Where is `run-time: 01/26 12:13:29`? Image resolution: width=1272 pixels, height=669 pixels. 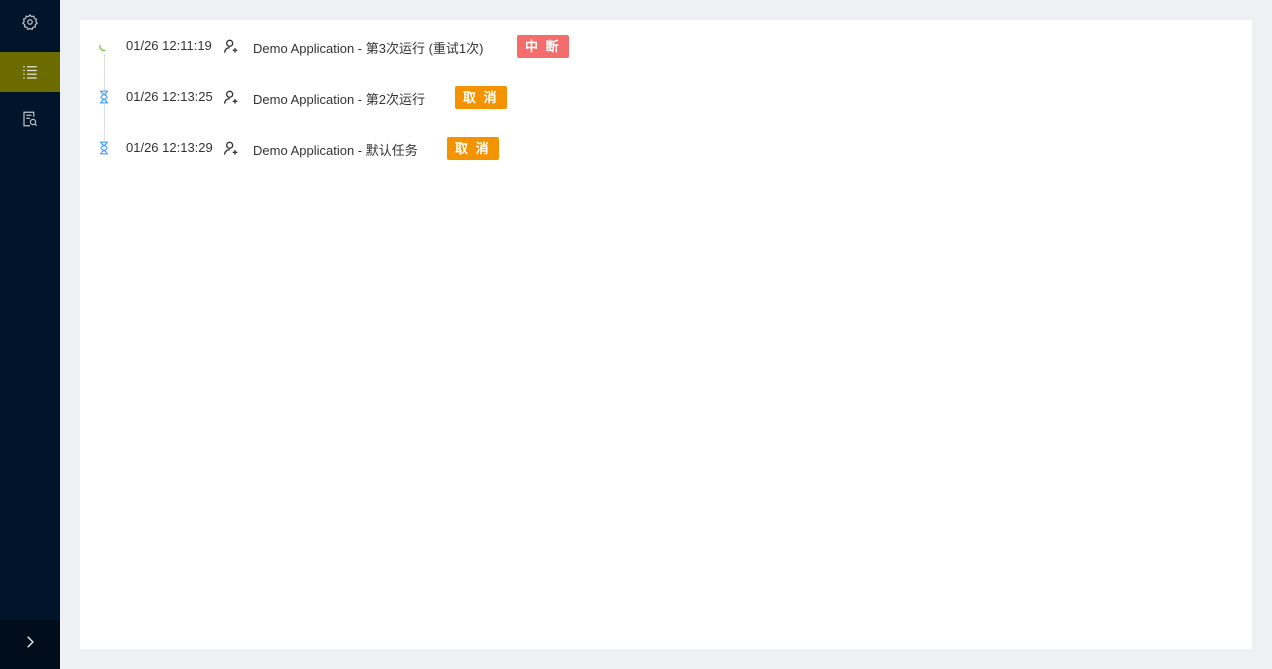 run-time: 01/26 12:13:29 is located at coordinates (169, 147).